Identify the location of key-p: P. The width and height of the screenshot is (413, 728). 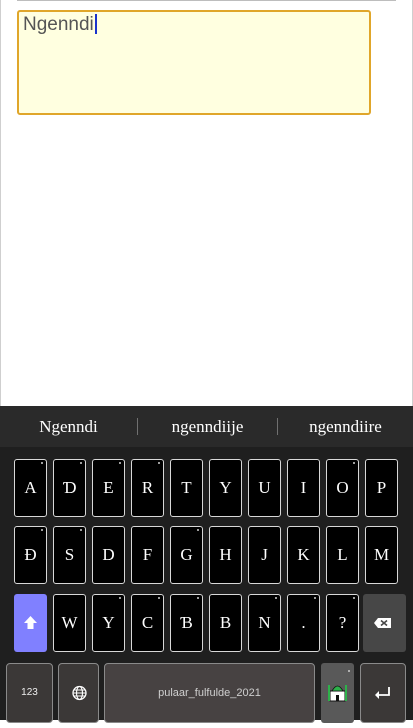
(381, 488).